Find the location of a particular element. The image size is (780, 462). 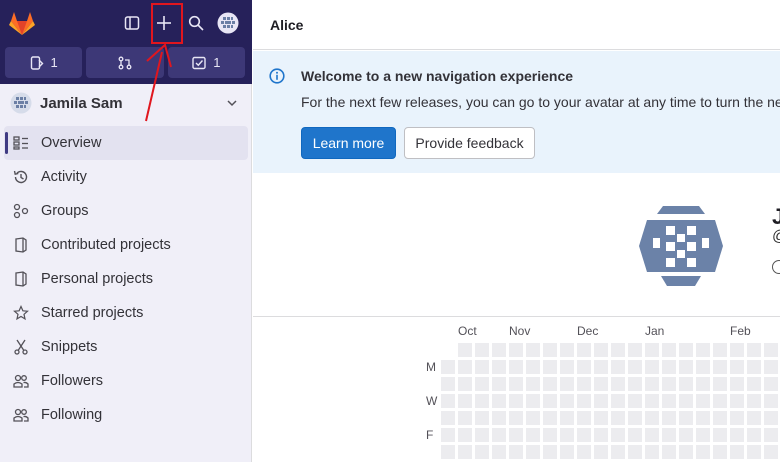

gitlab-logo-icon is located at coordinates (22, 23).